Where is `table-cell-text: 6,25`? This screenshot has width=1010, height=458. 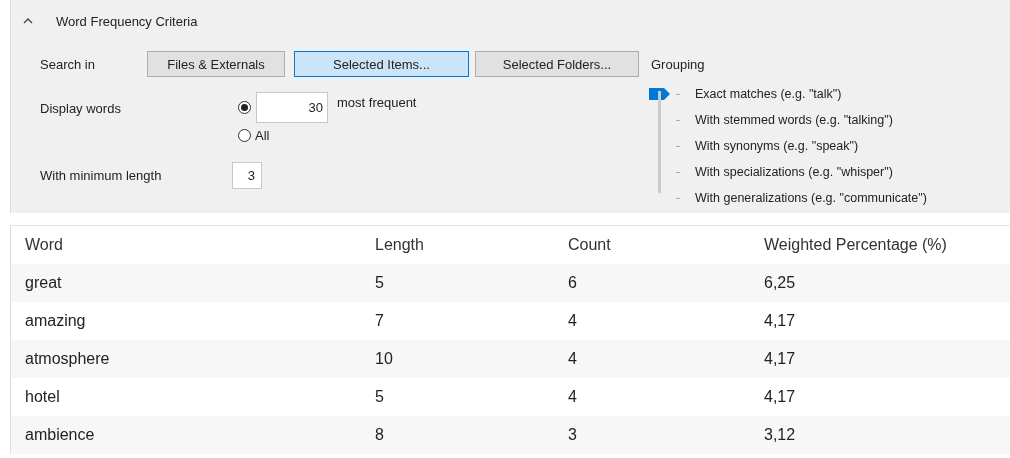 table-cell-text: 6,25 is located at coordinates (780, 283).